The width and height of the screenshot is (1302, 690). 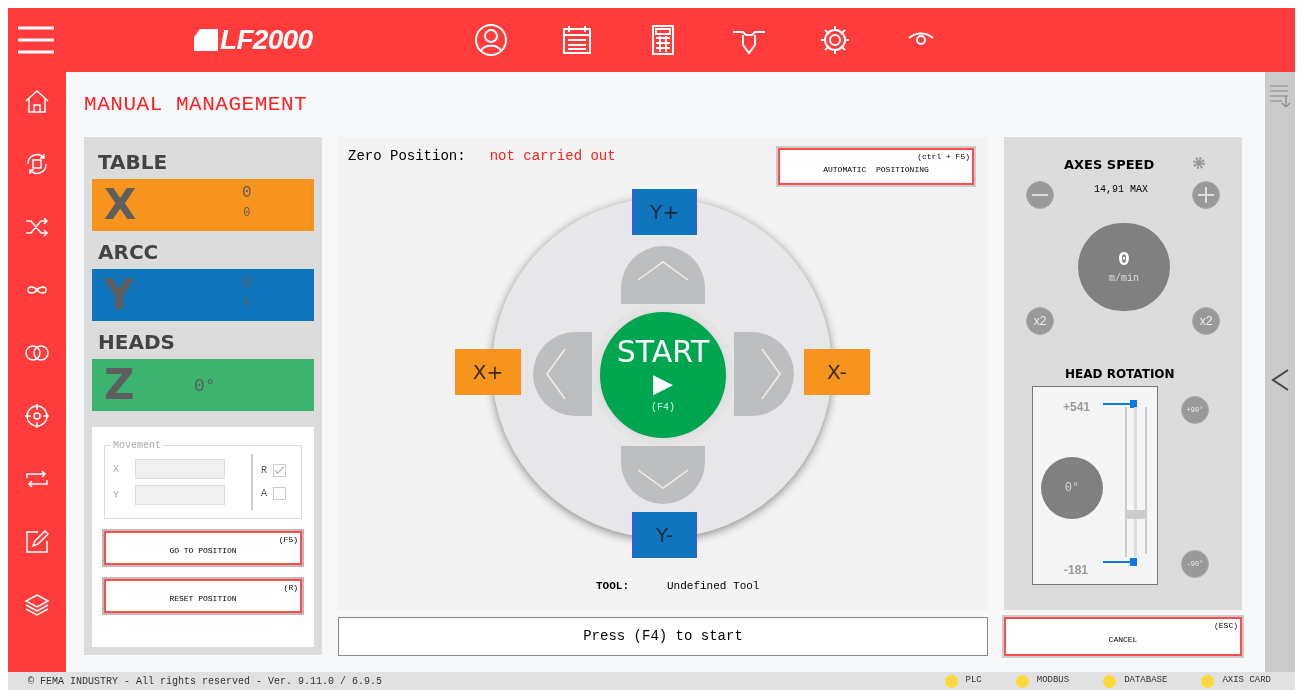 I want to click on tool-name: Undefined Tool, so click(x=713, y=586).